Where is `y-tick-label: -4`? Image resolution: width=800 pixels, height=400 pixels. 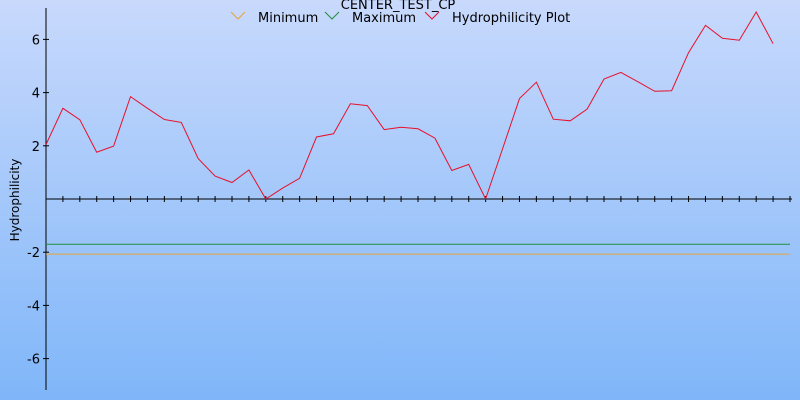 y-tick-label: -4 is located at coordinates (33, 306).